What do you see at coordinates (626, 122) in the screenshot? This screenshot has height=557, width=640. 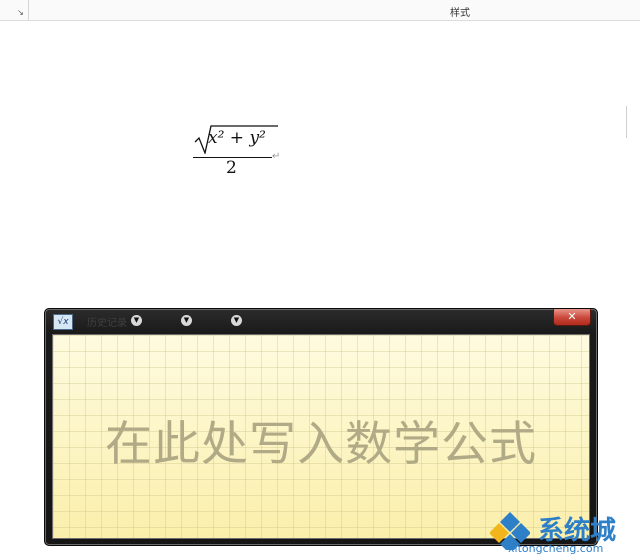 I see `margin-marker` at bounding box center [626, 122].